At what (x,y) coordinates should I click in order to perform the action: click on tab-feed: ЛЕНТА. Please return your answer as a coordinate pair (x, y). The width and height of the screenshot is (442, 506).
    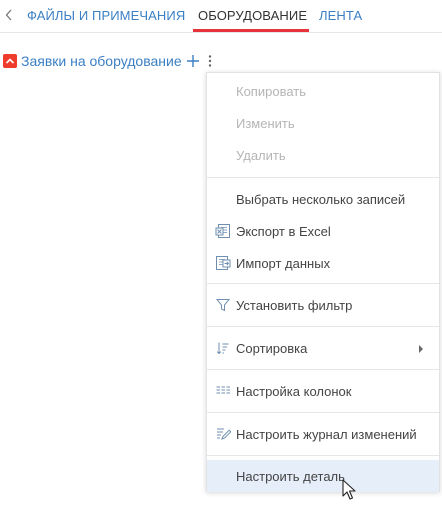
    Looking at the image, I should click on (340, 16).